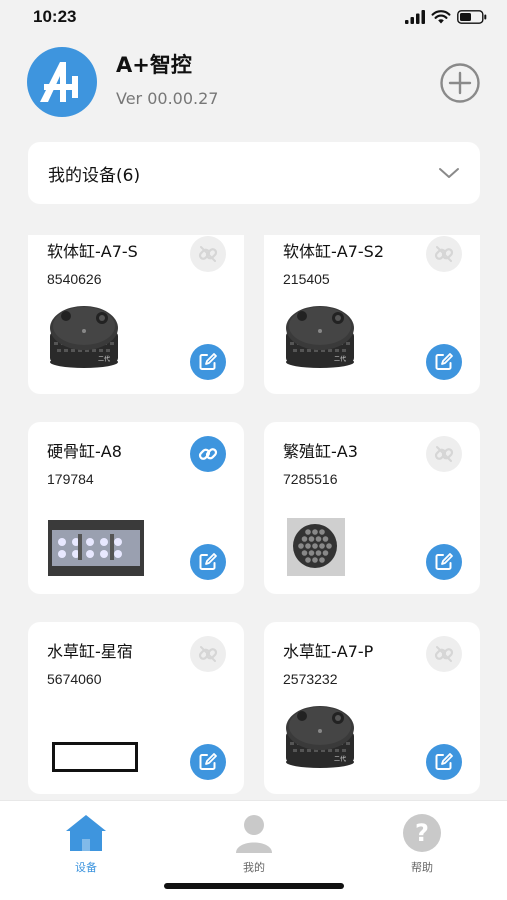 The height and width of the screenshot is (900, 507). What do you see at coordinates (310, 479) in the screenshot?
I see `device-id: 7285516` at bounding box center [310, 479].